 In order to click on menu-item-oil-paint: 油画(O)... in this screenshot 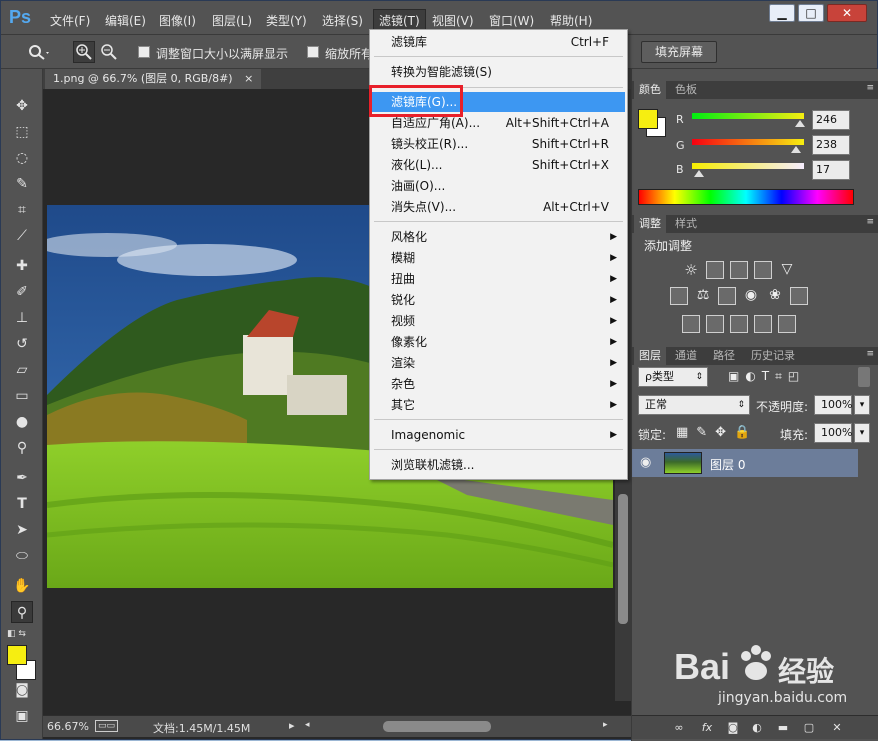, I will do `click(498, 186)`.